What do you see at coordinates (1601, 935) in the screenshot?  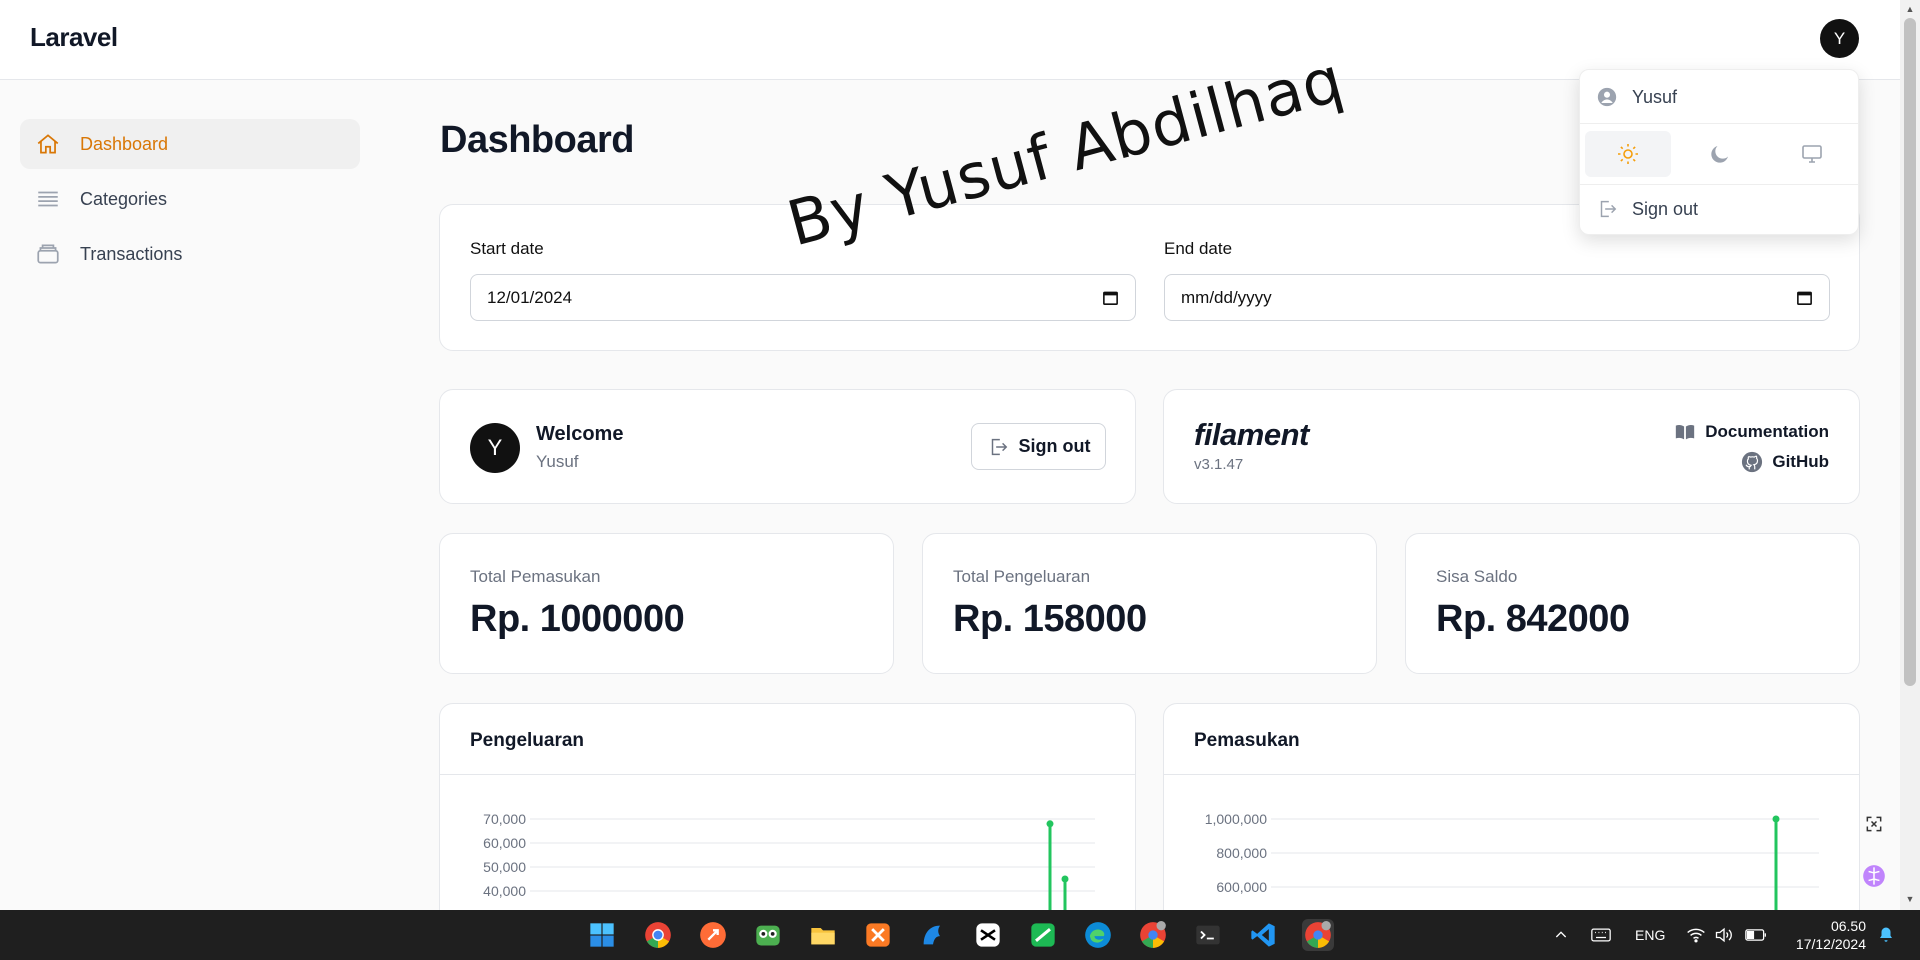 I see `keyboard-icon` at bounding box center [1601, 935].